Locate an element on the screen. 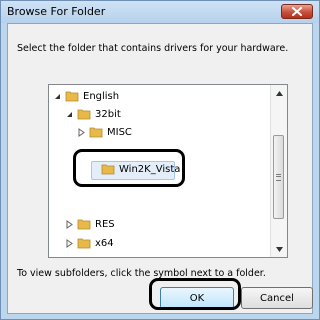 This screenshot has height=320, width=320. tree-item-label: 32bit is located at coordinates (108, 114).